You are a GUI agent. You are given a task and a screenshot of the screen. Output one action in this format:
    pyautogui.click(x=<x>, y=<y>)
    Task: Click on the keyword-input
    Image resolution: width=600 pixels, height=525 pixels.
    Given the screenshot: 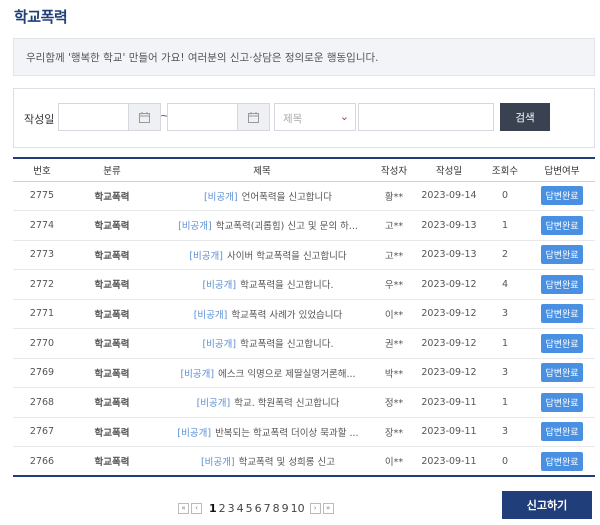 What is the action you would take?
    pyautogui.click(x=426, y=117)
    